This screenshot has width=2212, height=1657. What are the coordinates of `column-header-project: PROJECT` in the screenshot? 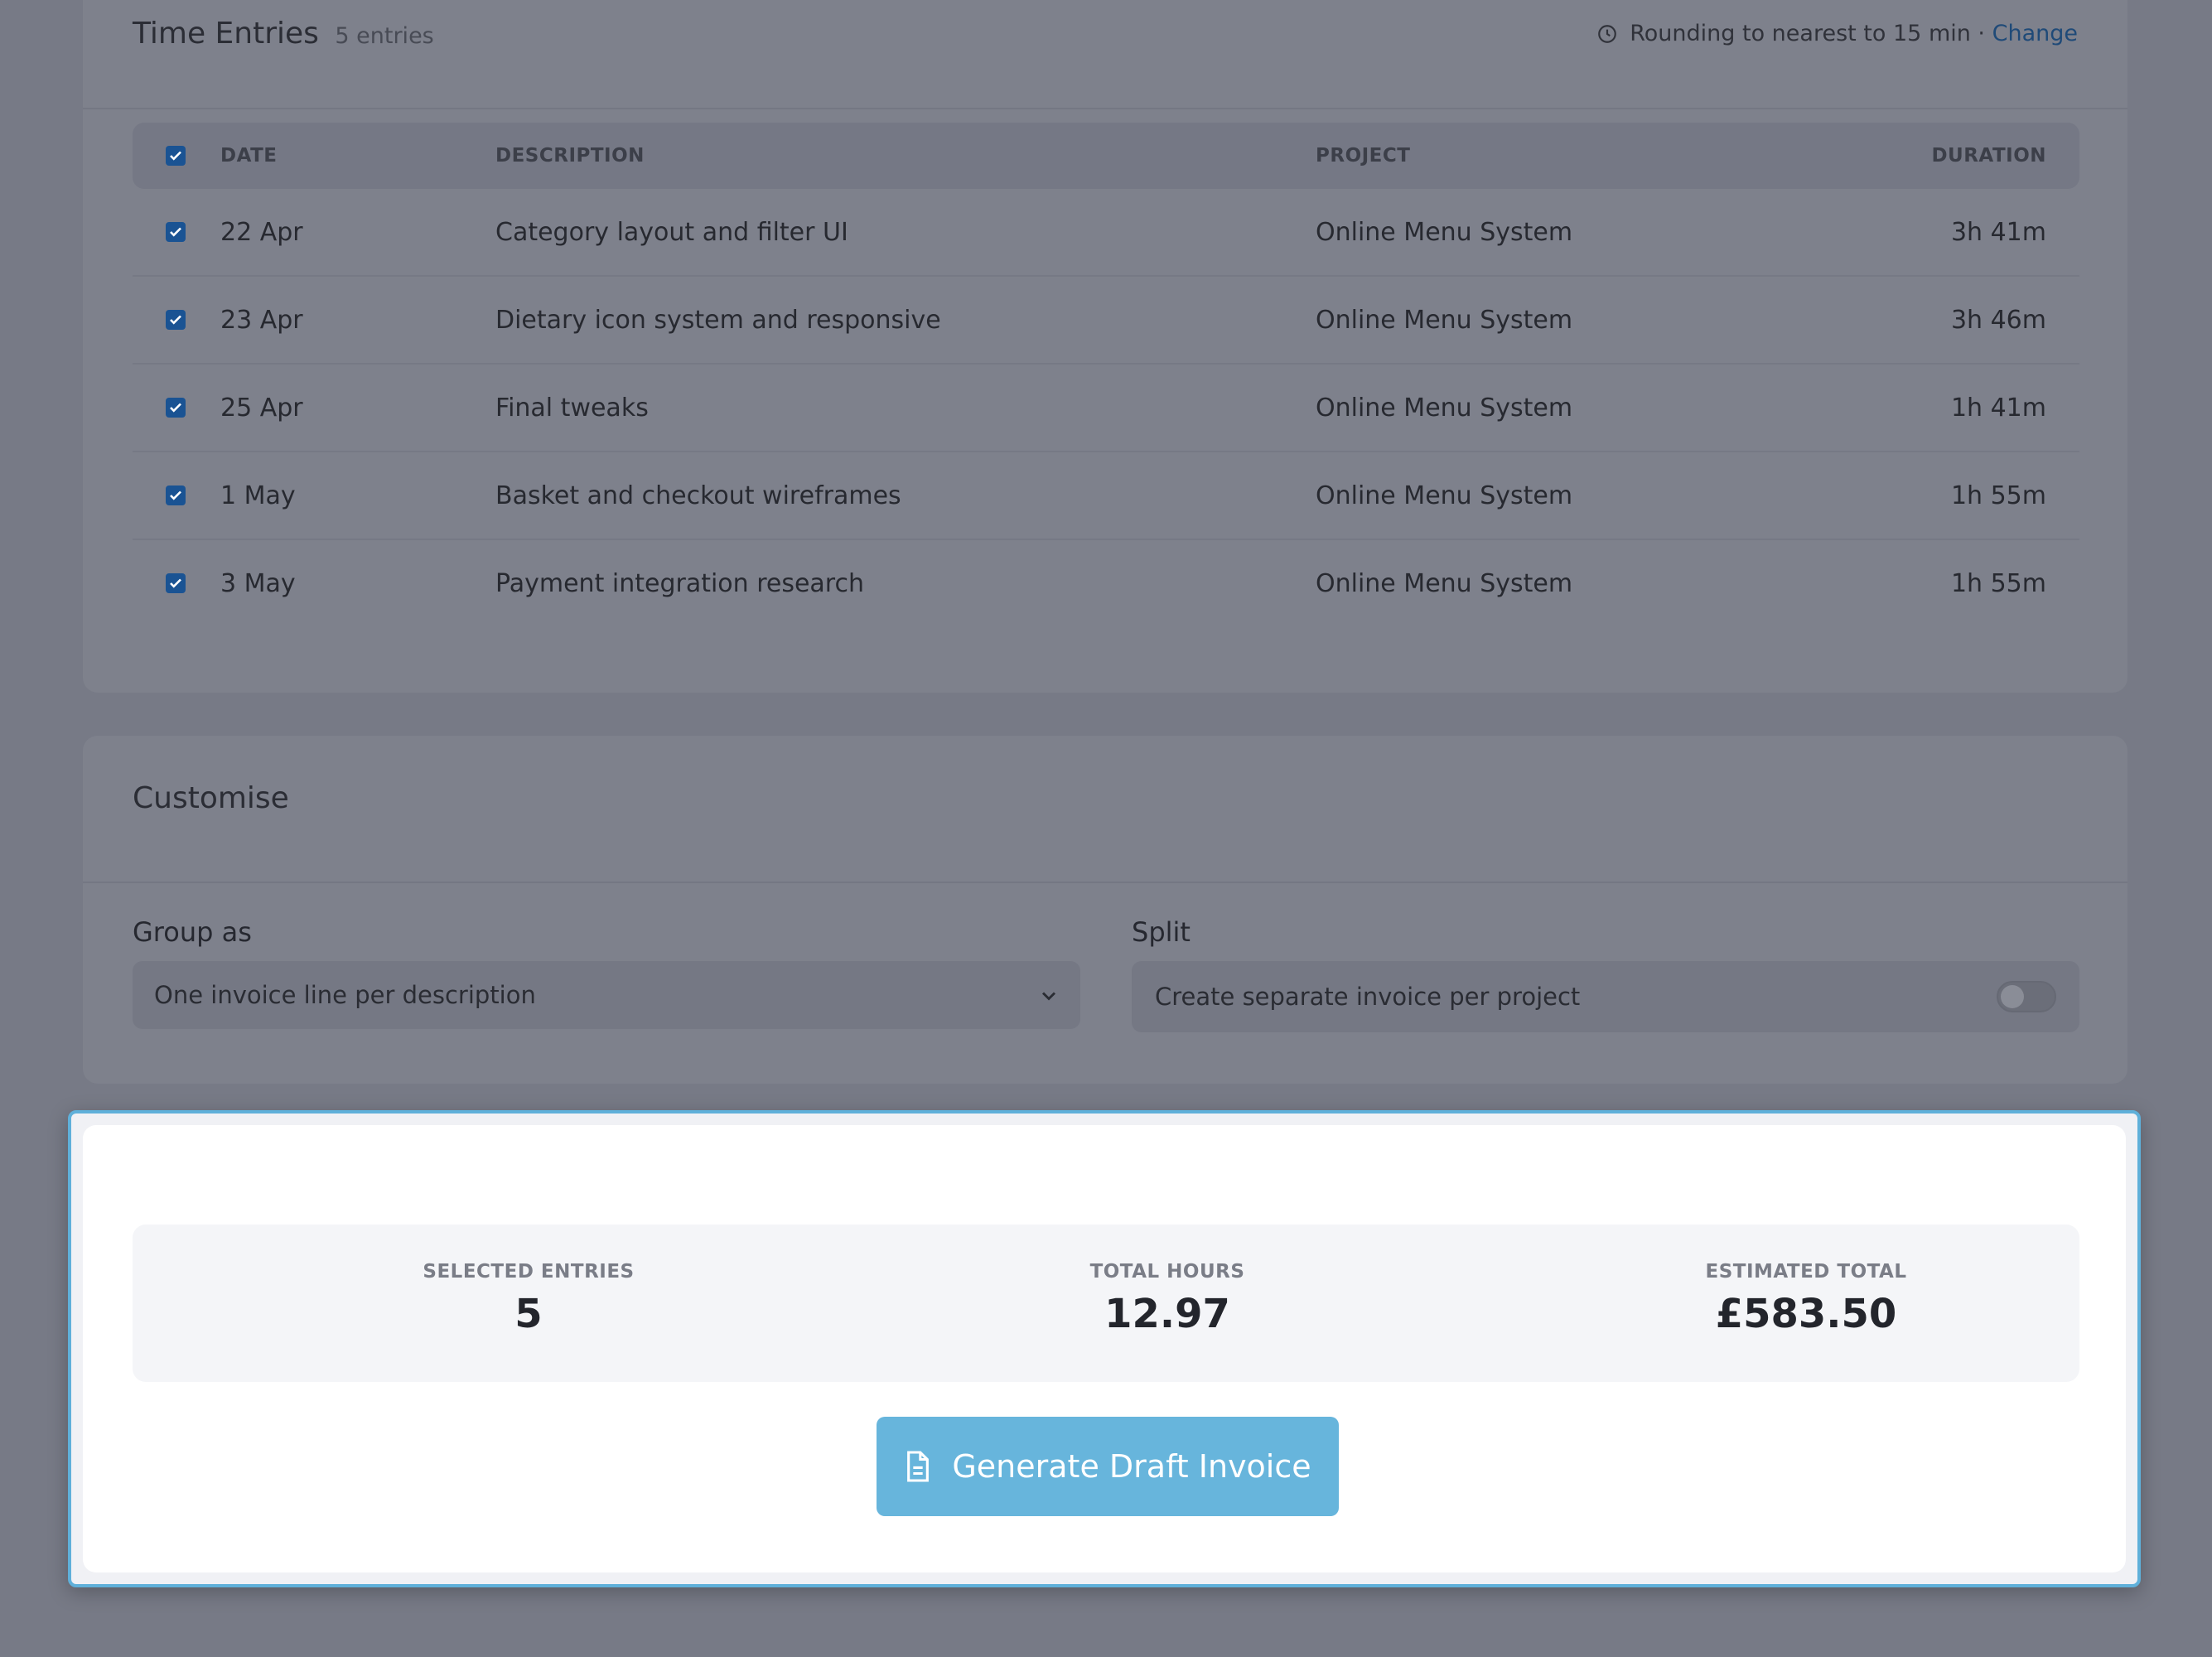 It's located at (1363, 156).